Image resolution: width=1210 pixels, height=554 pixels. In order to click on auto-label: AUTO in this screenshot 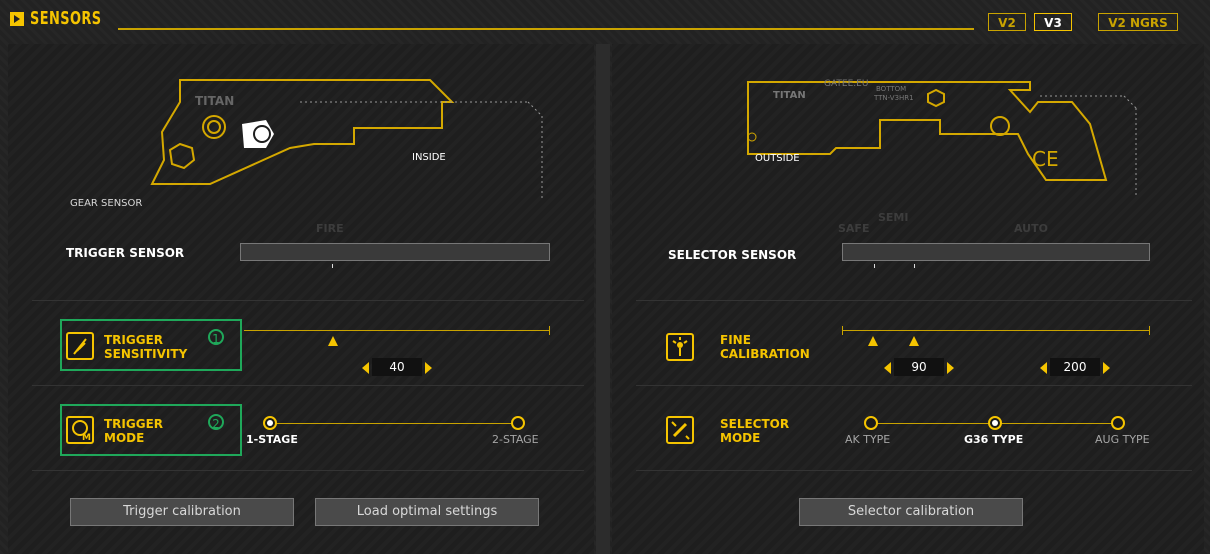, I will do `click(1031, 228)`.